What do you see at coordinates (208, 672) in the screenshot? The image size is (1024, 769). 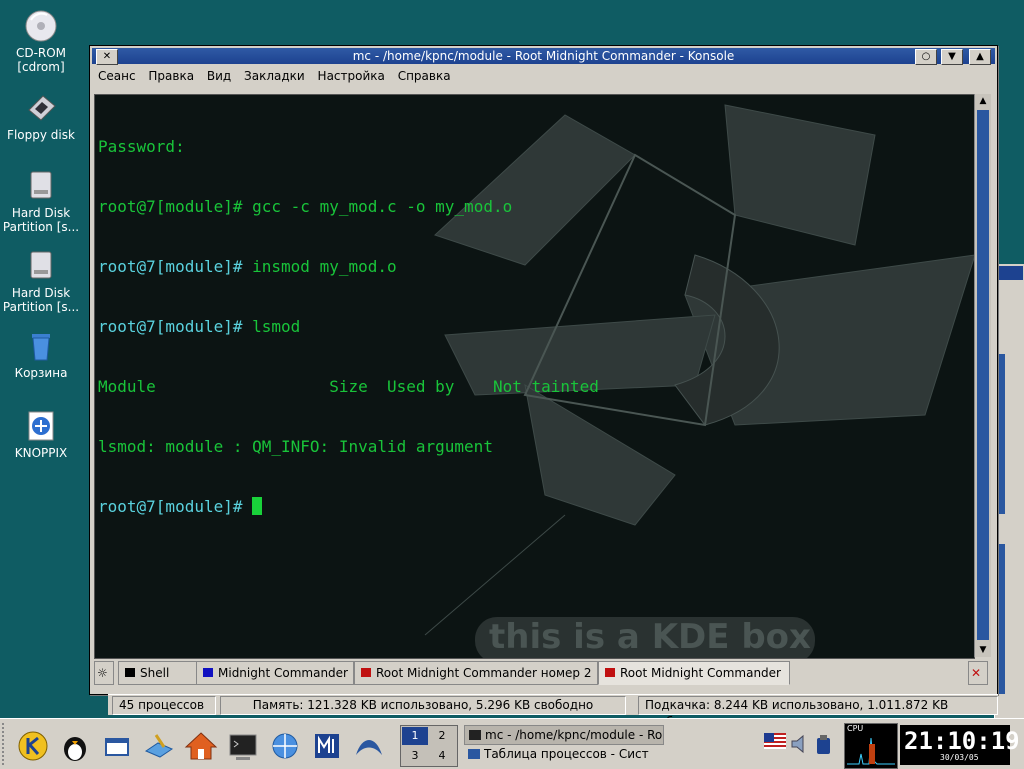 I see `mc-icon` at bounding box center [208, 672].